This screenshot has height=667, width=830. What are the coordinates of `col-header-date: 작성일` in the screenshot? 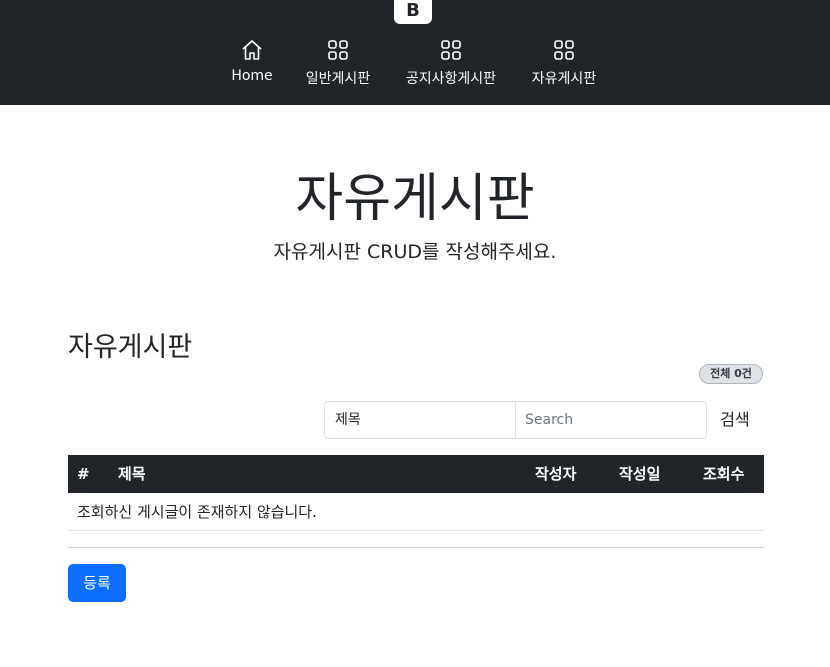 It's located at (640, 474).